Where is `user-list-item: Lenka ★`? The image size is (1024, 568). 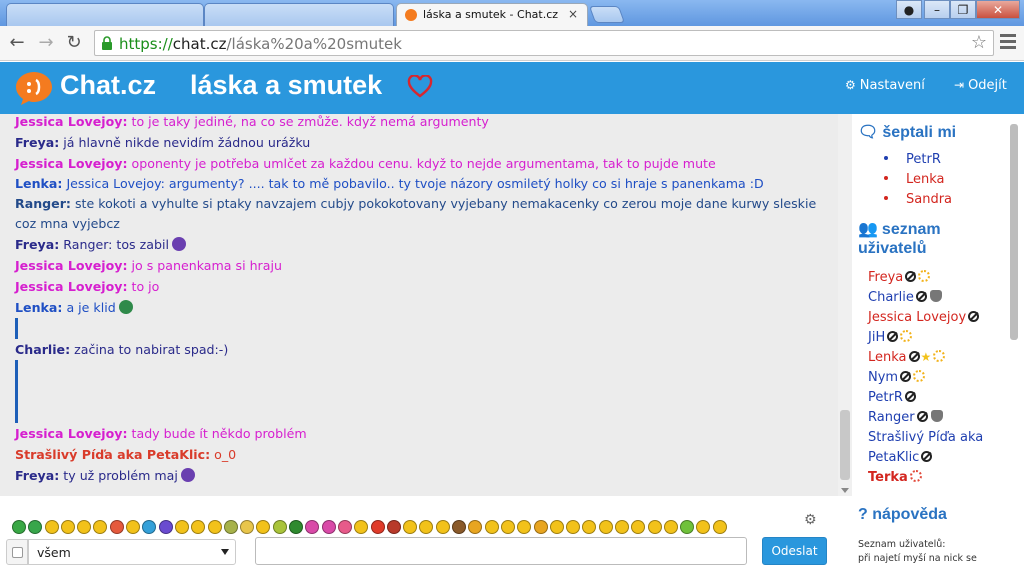
user-list-item: Lenka ★ is located at coordinates (907, 357).